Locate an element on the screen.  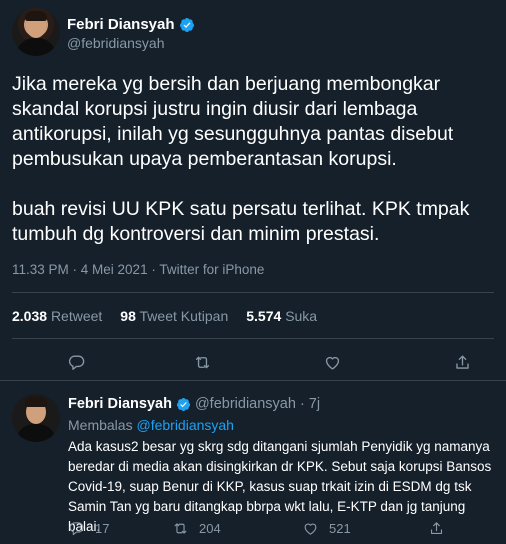
like-count: 521 is located at coordinates (340, 528).